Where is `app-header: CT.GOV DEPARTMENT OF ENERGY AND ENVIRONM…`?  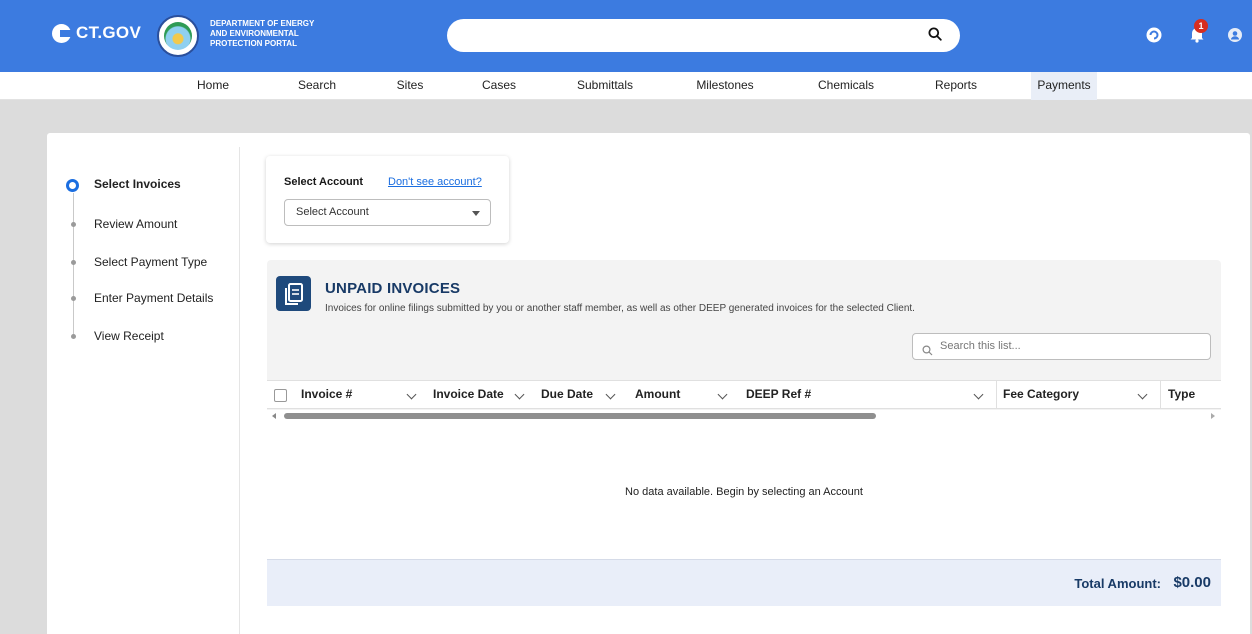 app-header: CT.GOV DEPARTMENT OF ENERGY AND ENVIRONM… is located at coordinates (626, 36).